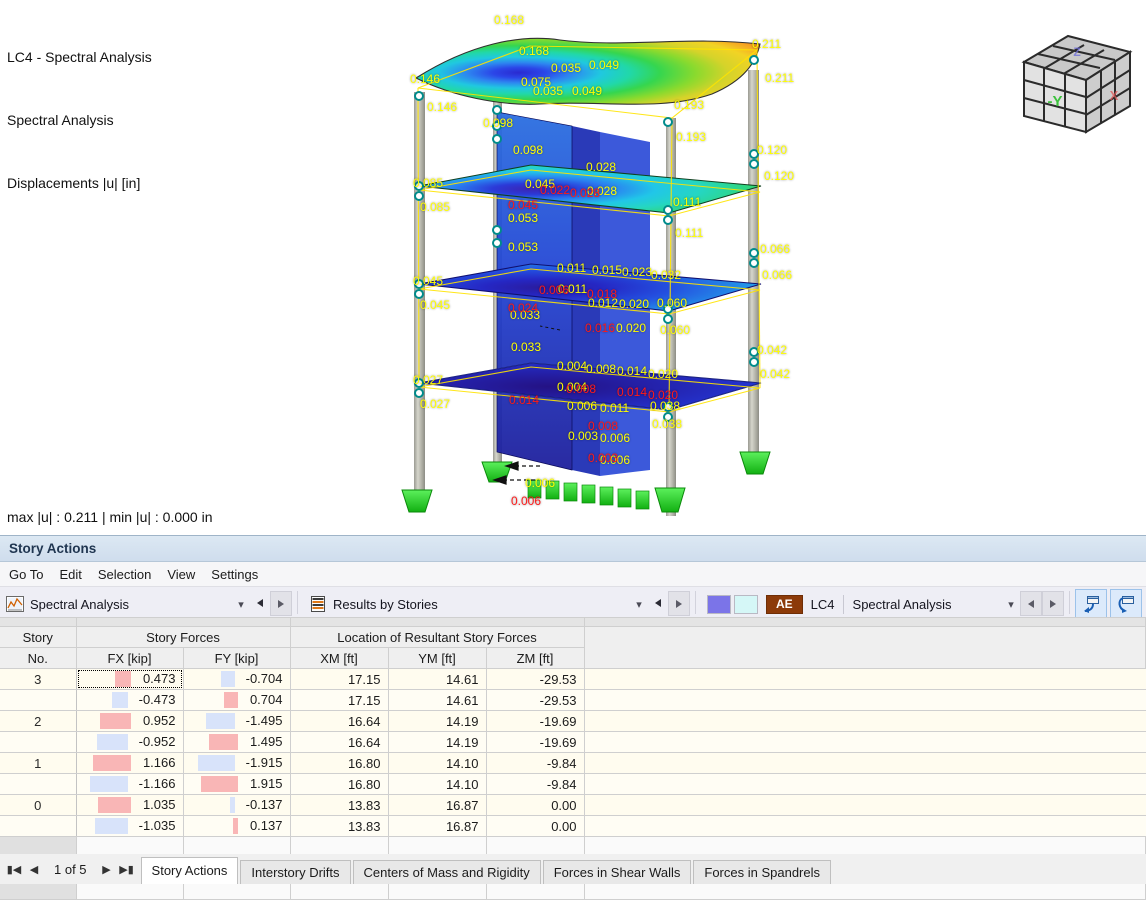  What do you see at coordinates (125, 602) in the screenshot?
I see `loadcase-combo: Spectral Analysis ▾` at bounding box center [125, 602].